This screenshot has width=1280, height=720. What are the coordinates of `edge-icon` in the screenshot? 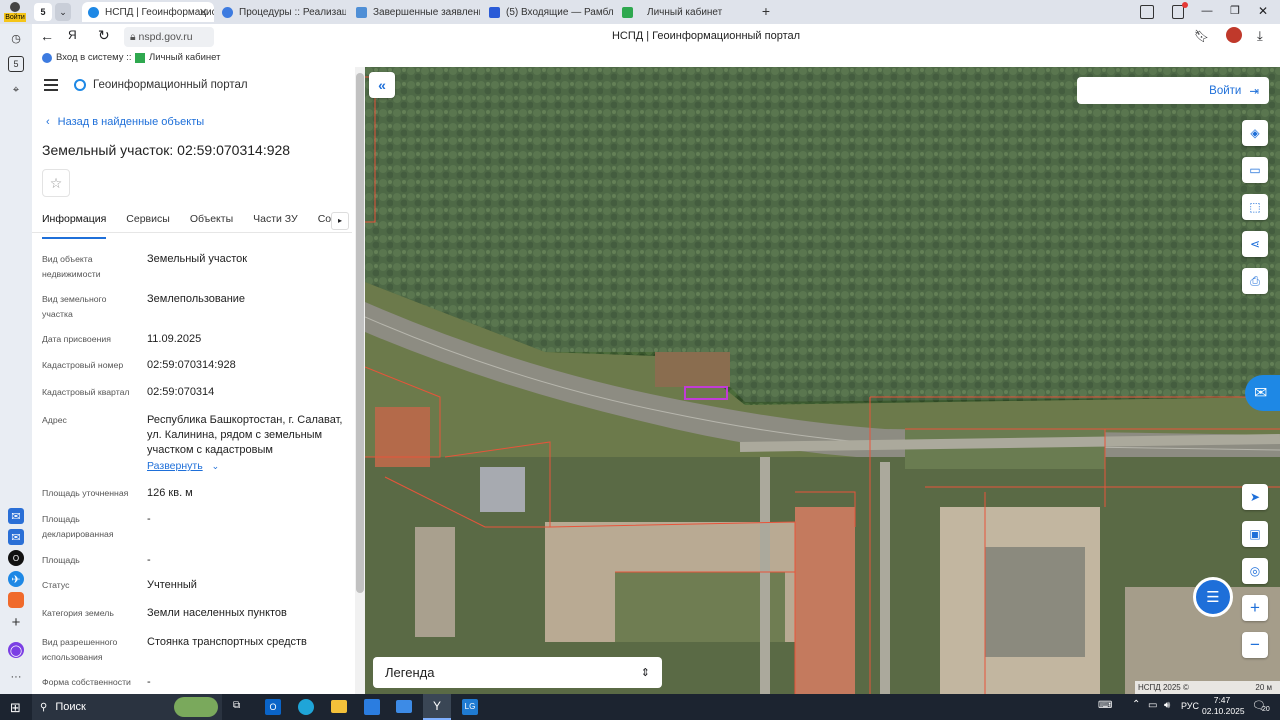 It's located at (306, 707).